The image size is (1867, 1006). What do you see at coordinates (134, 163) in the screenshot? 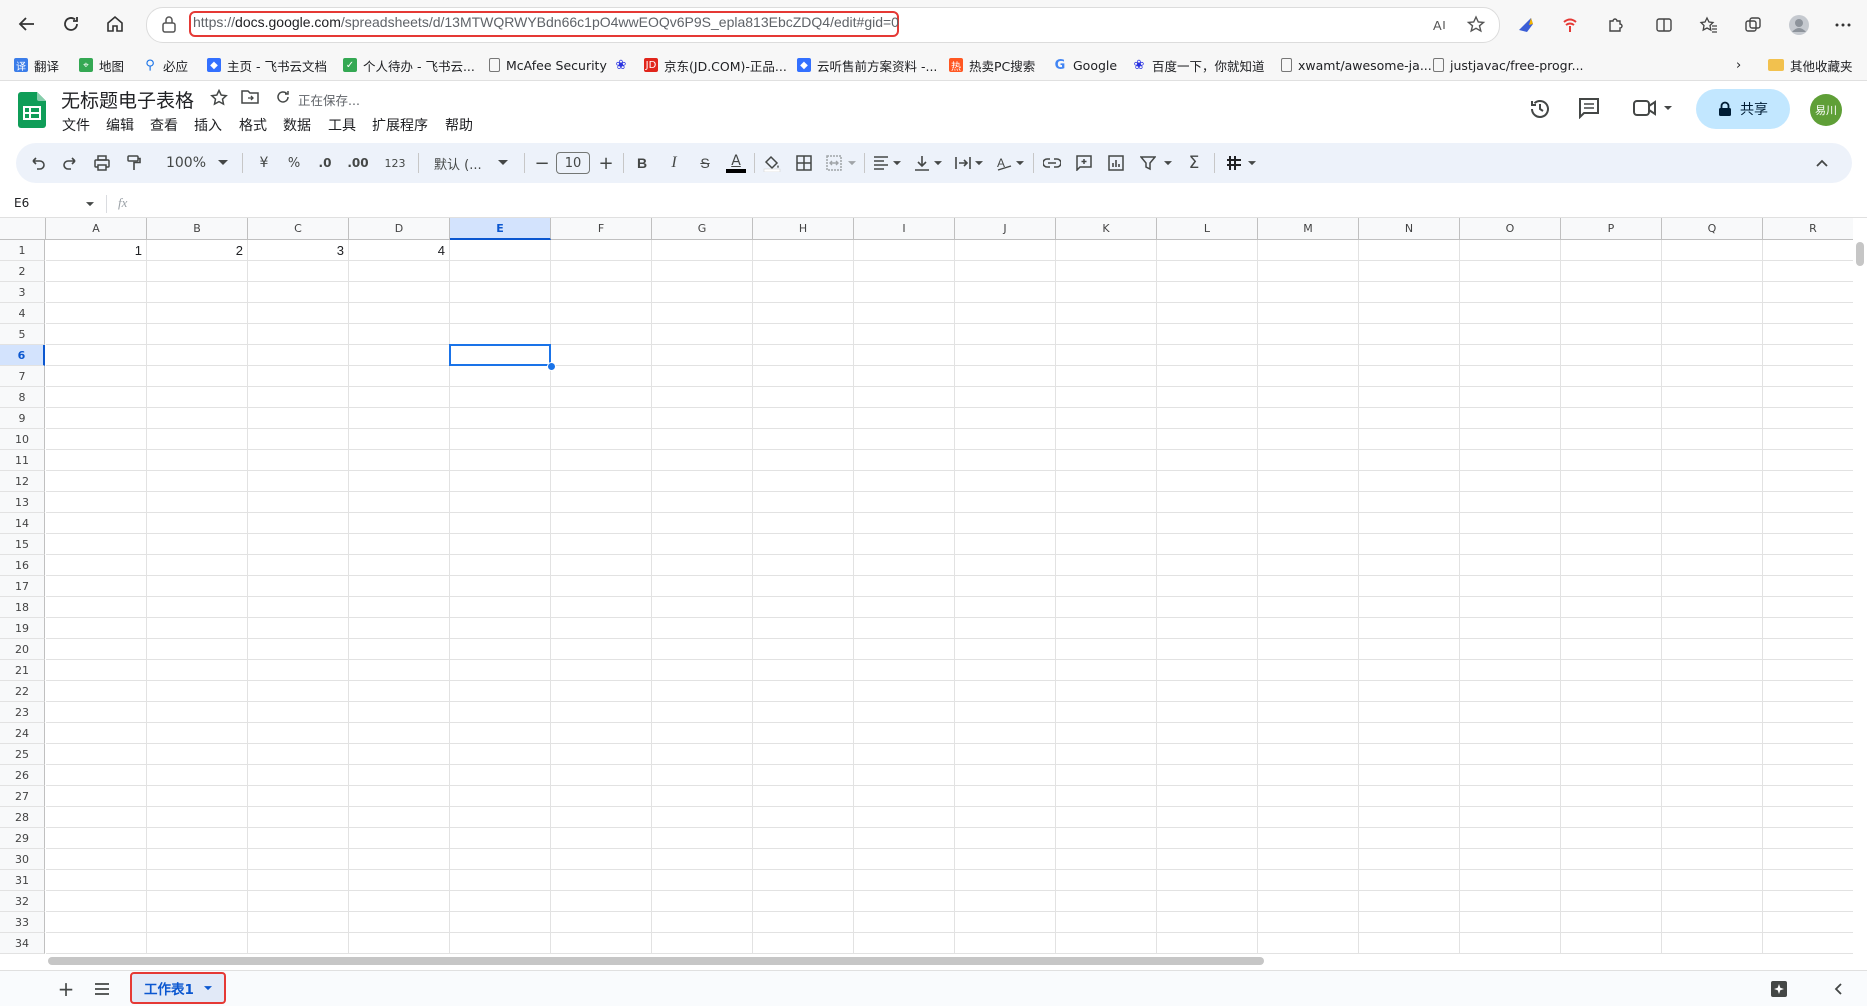
I see `paint-format-button` at bounding box center [134, 163].